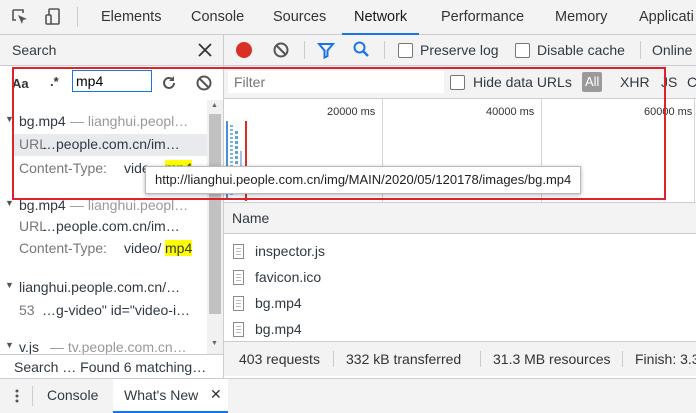 The height and width of the screenshot is (413, 696). What do you see at coordinates (20, 83) in the screenshot?
I see `match-case-toggle: Aa` at bounding box center [20, 83].